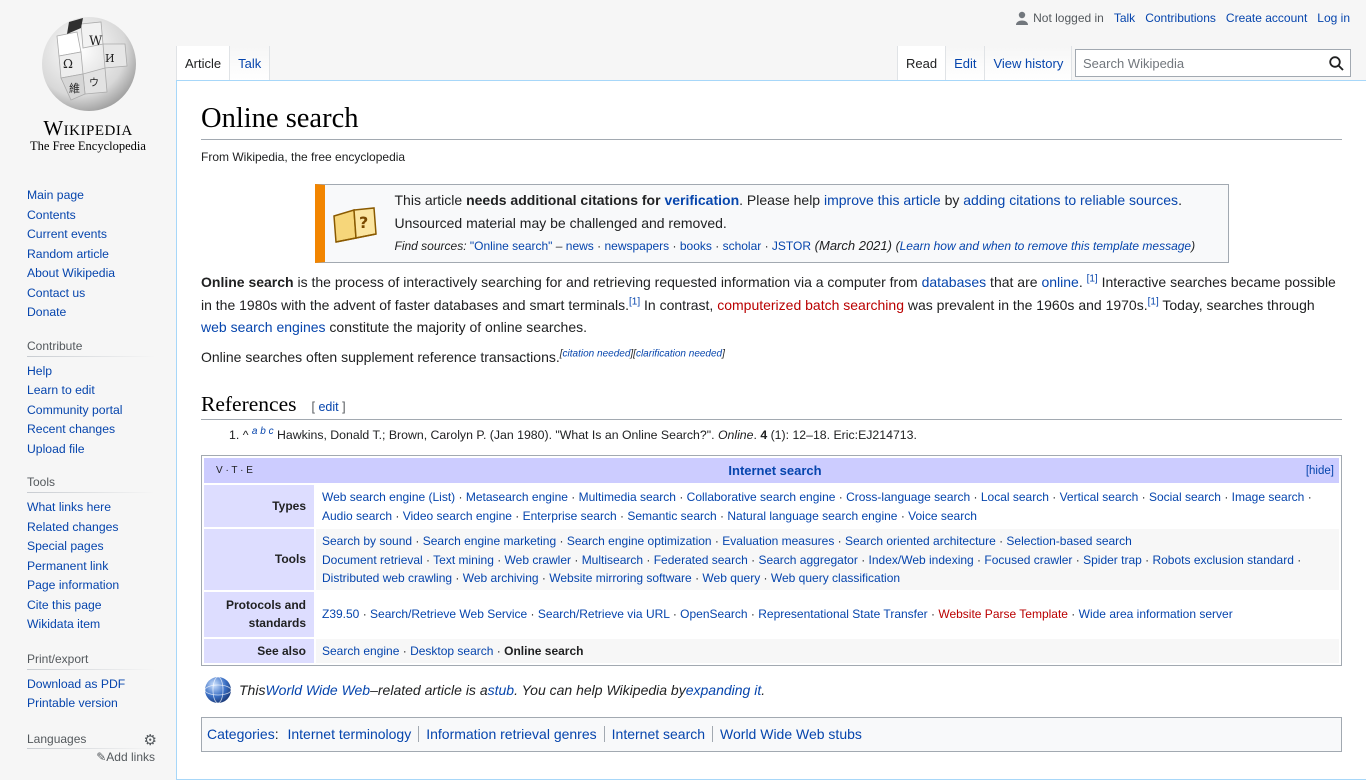  Describe the element at coordinates (91, 757) in the screenshot. I see `add-links-link: ✎Add links` at that location.